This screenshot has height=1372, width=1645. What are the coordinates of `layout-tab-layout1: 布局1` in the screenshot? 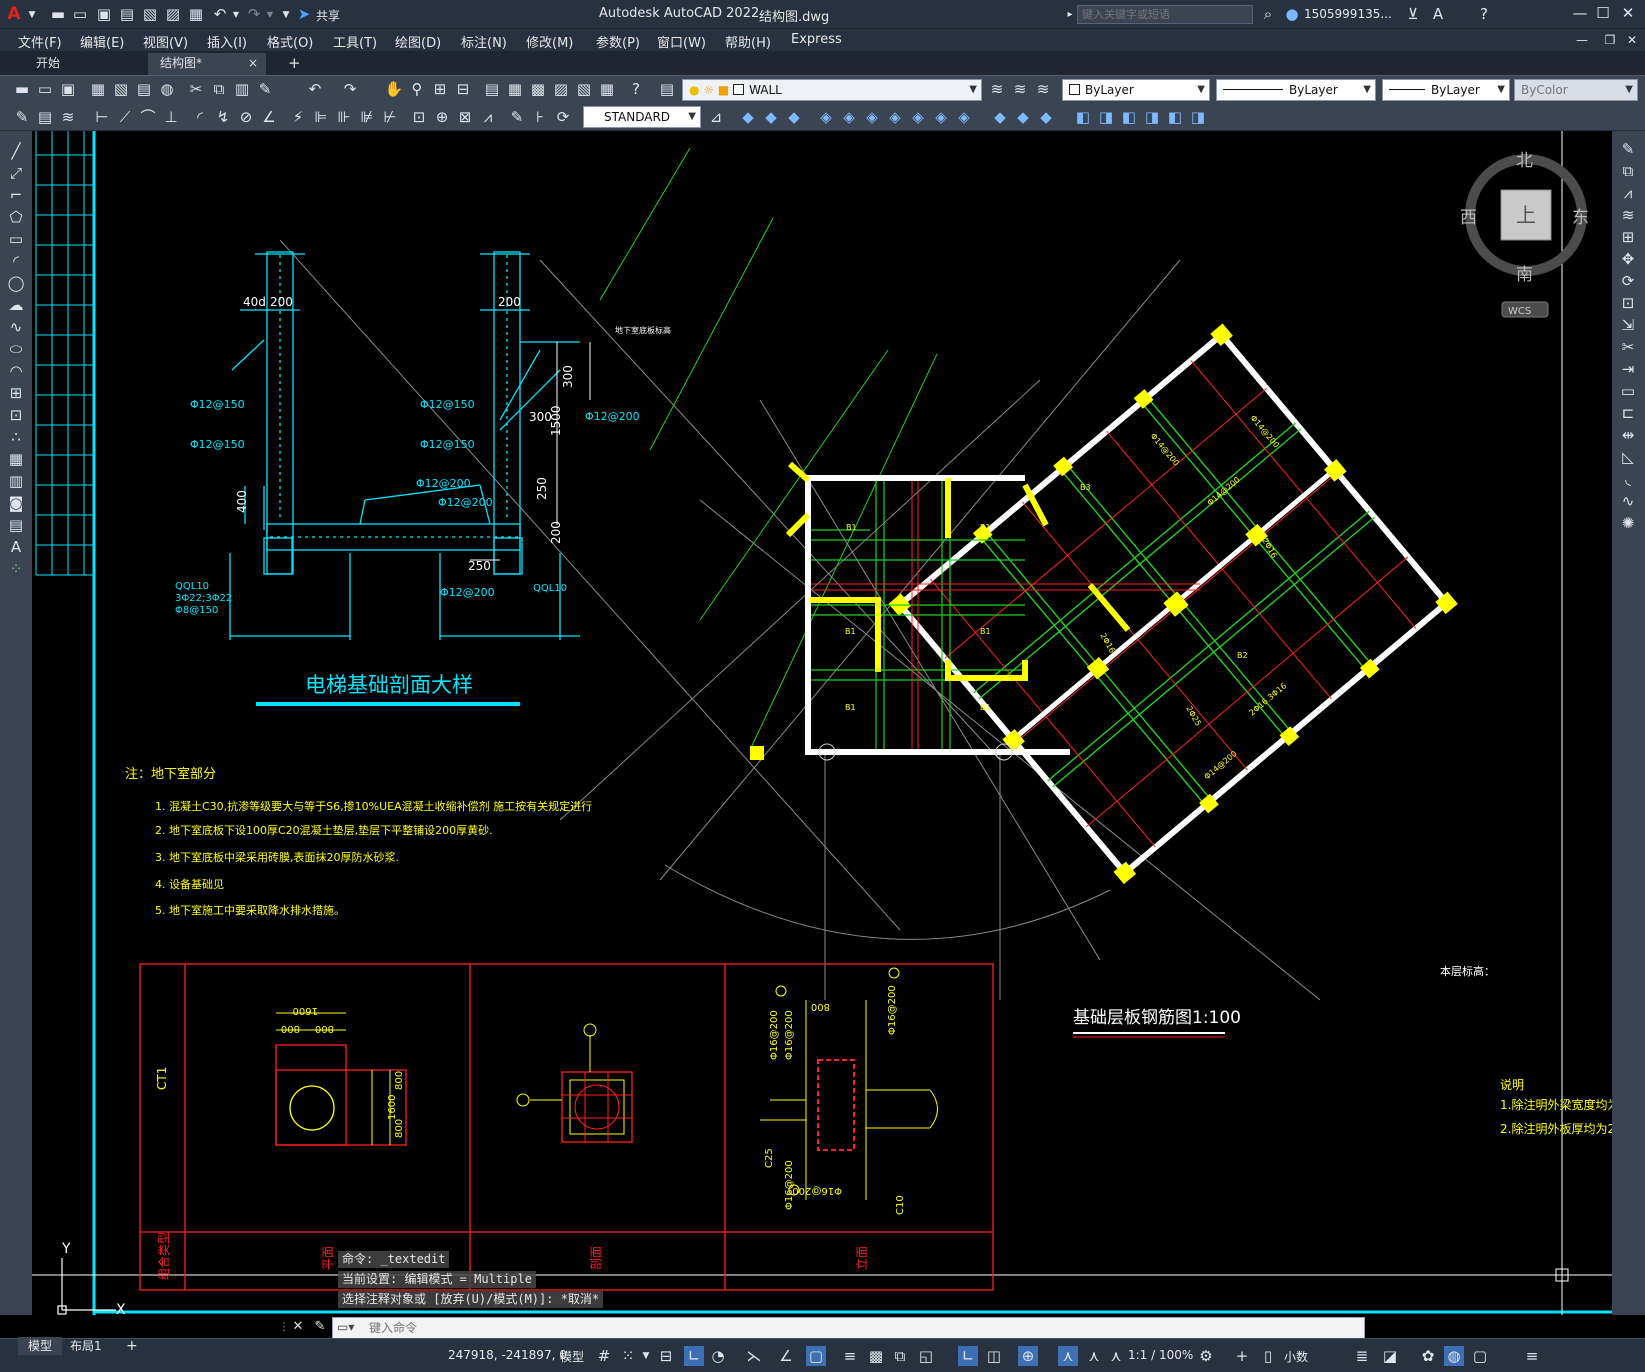 It's located at (86, 1346).